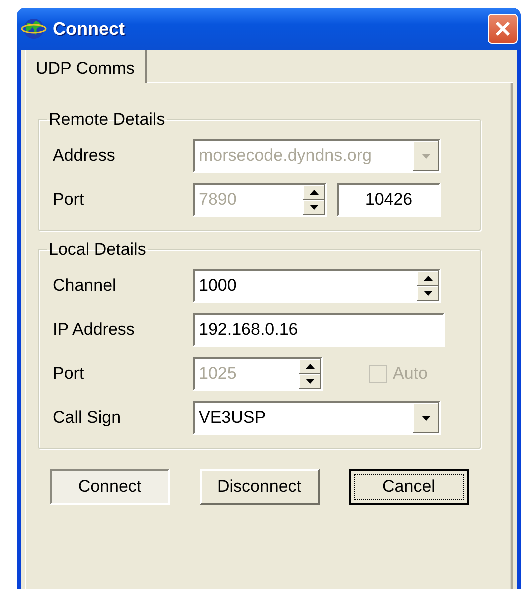  I want to click on window-title: Connect, so click(89, 29).